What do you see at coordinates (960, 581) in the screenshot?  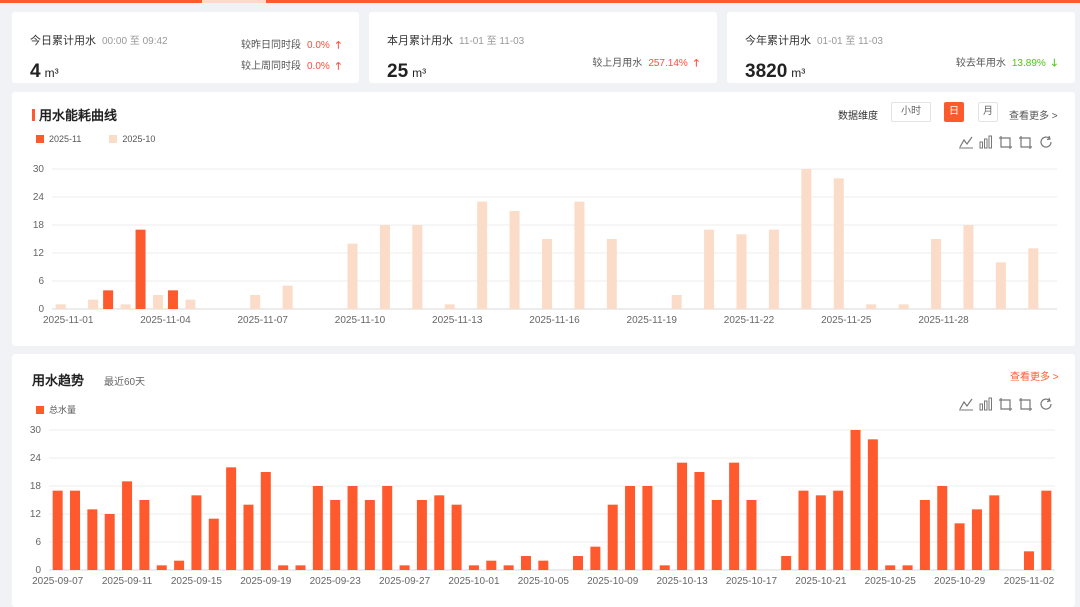 I see `x-tick-label: 2025-10-29` at bounding box center [960, 581].